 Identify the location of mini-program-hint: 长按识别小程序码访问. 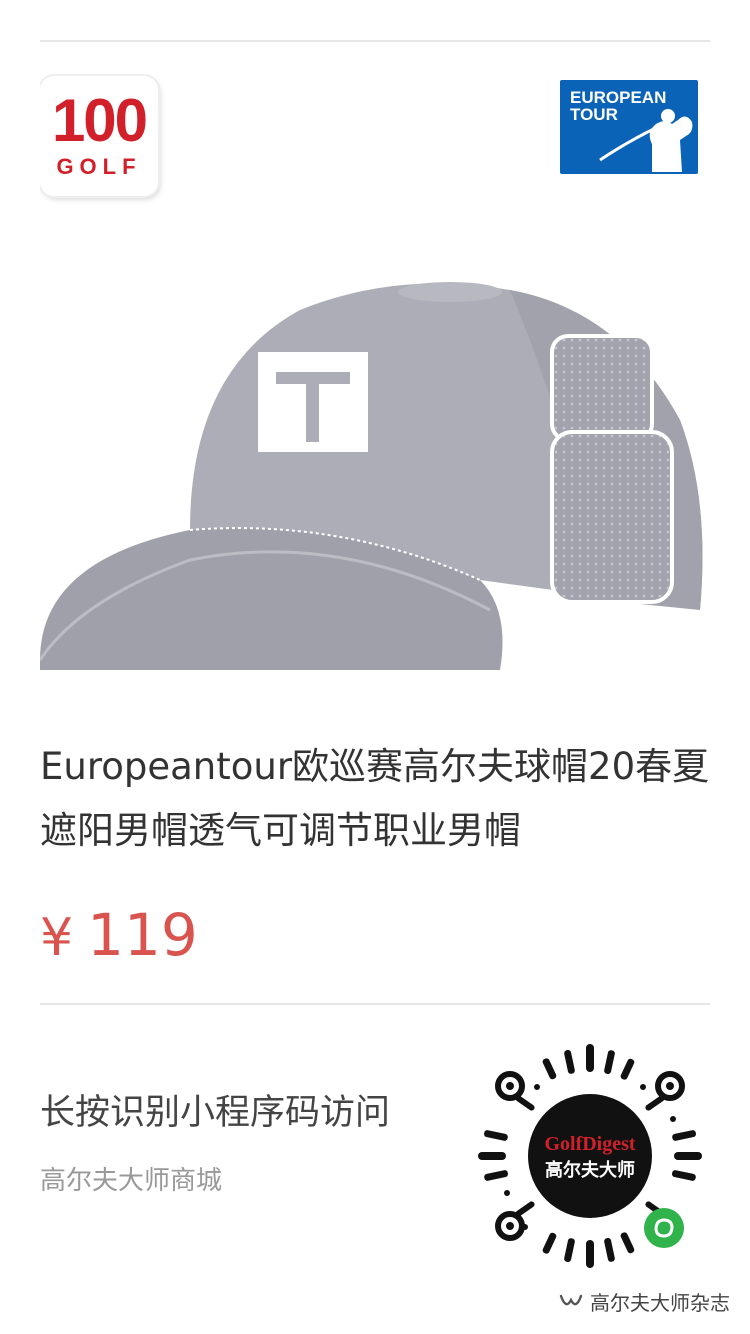
(215, 1113).